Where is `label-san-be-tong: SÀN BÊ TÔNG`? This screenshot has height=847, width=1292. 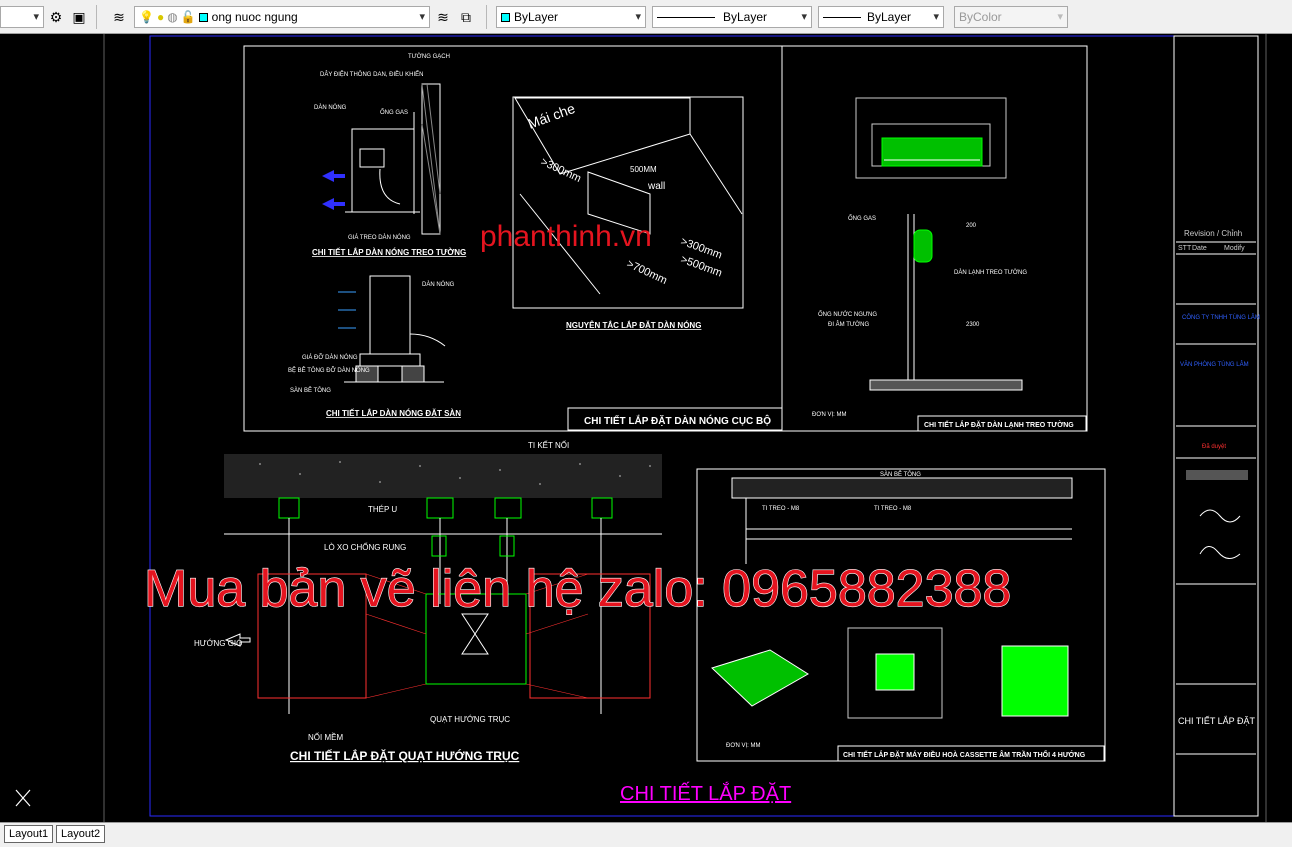
label-san-be-tong: SÀN BÊ TÔNG is located at coordinates (310, 390).